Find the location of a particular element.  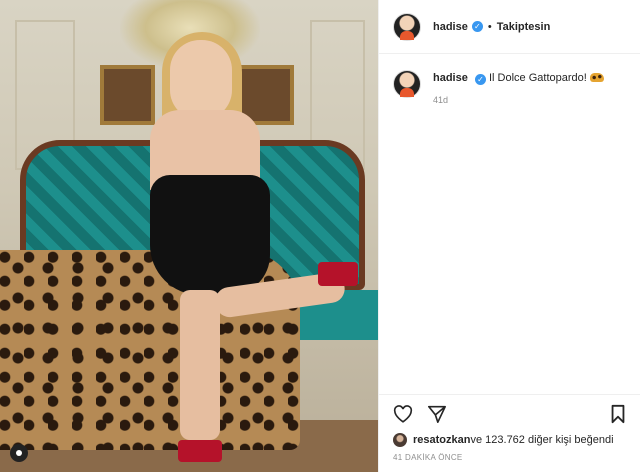

woman-face is located at coordinates (201, 80).